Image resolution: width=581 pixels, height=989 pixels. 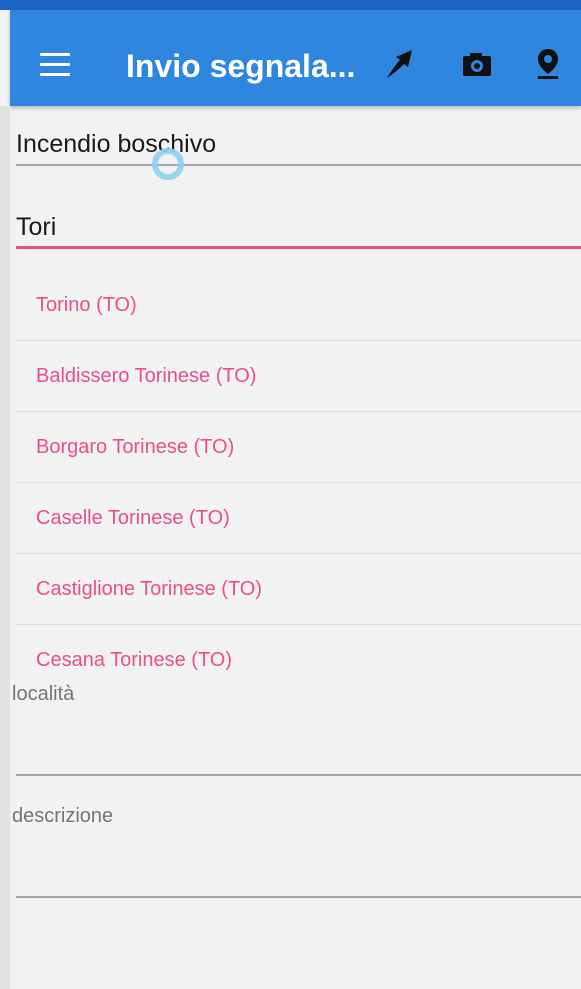 What do you see at coordinates (55, 65) in the screenshot?
I see `menu-icon` at bounding box center [55, 65].